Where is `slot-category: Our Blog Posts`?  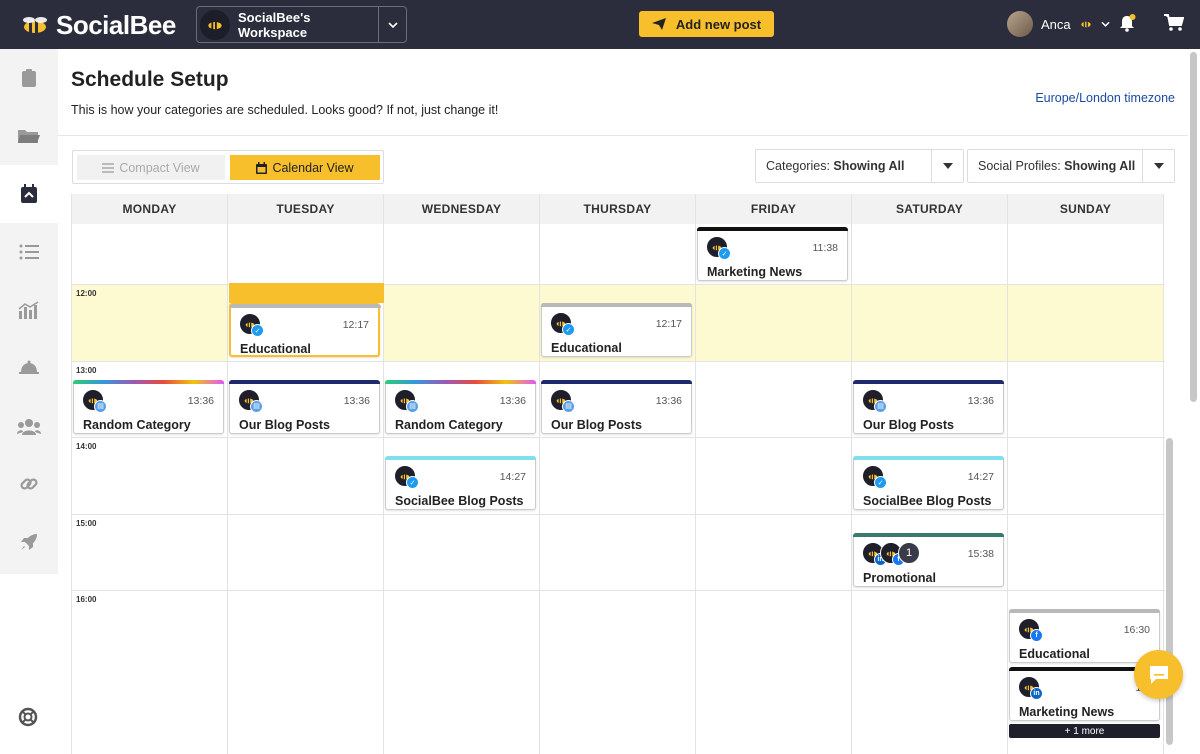 slot-category: Our Blog Posts is located at coordinates (284, 424).